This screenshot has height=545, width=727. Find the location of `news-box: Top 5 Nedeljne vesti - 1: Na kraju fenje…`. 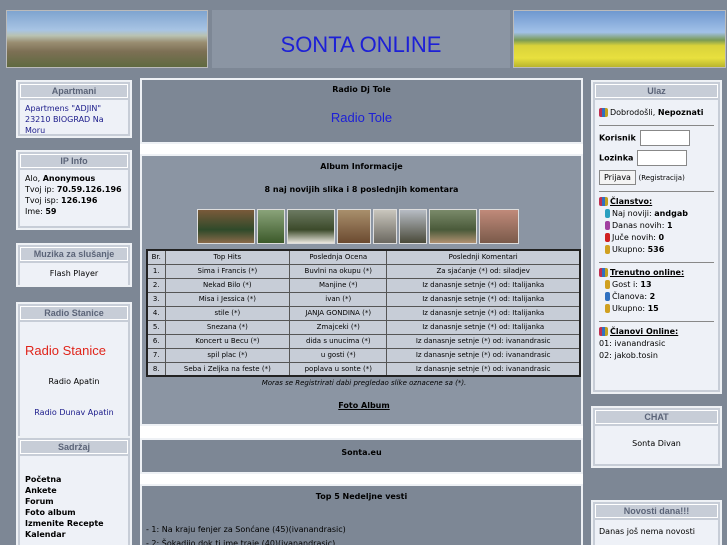

news-box: Top 5 Nedeljne vesti - 1: Na kraju fenje… is located at coordinates (361, 514).